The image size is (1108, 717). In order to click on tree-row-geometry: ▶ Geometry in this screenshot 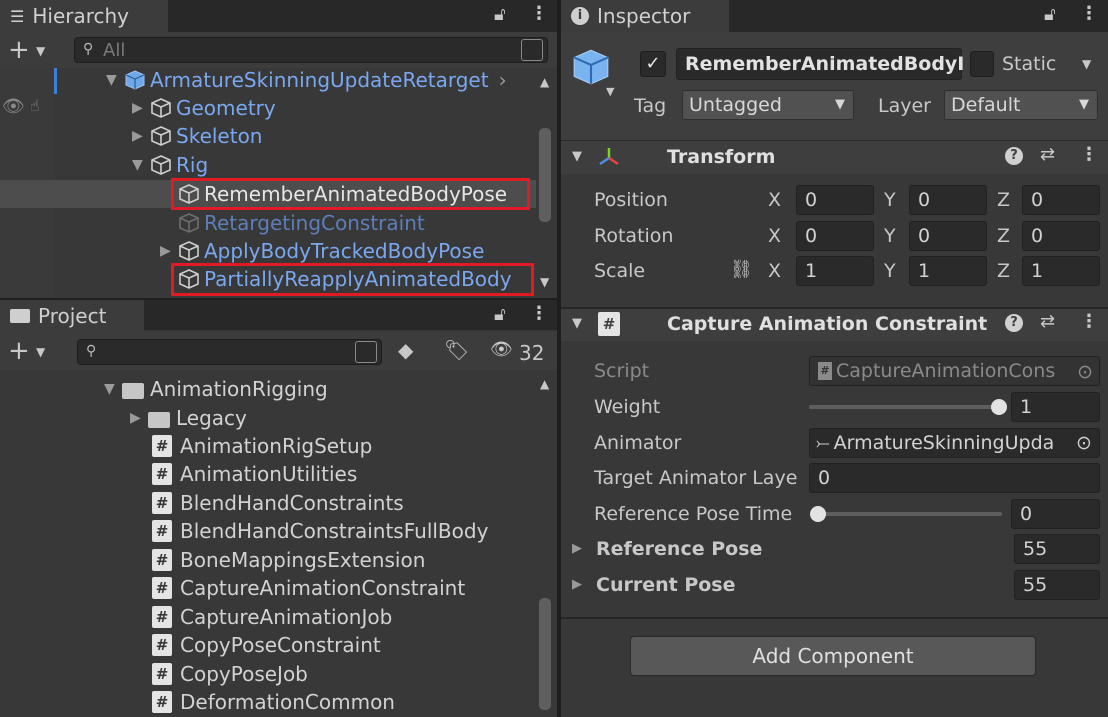, I will do `click(204, 108)`.